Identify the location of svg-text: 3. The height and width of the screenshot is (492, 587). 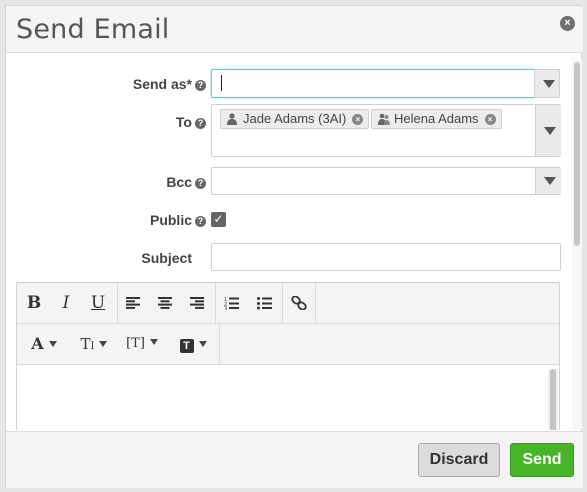
(225, 309).